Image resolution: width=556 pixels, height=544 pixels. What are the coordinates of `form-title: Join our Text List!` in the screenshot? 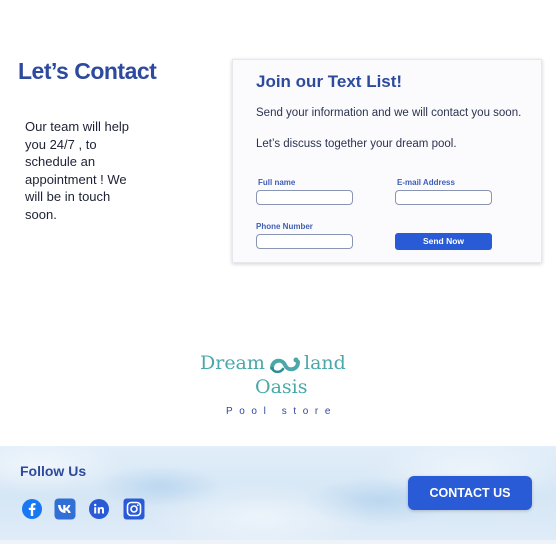 It's located at (329, 81).